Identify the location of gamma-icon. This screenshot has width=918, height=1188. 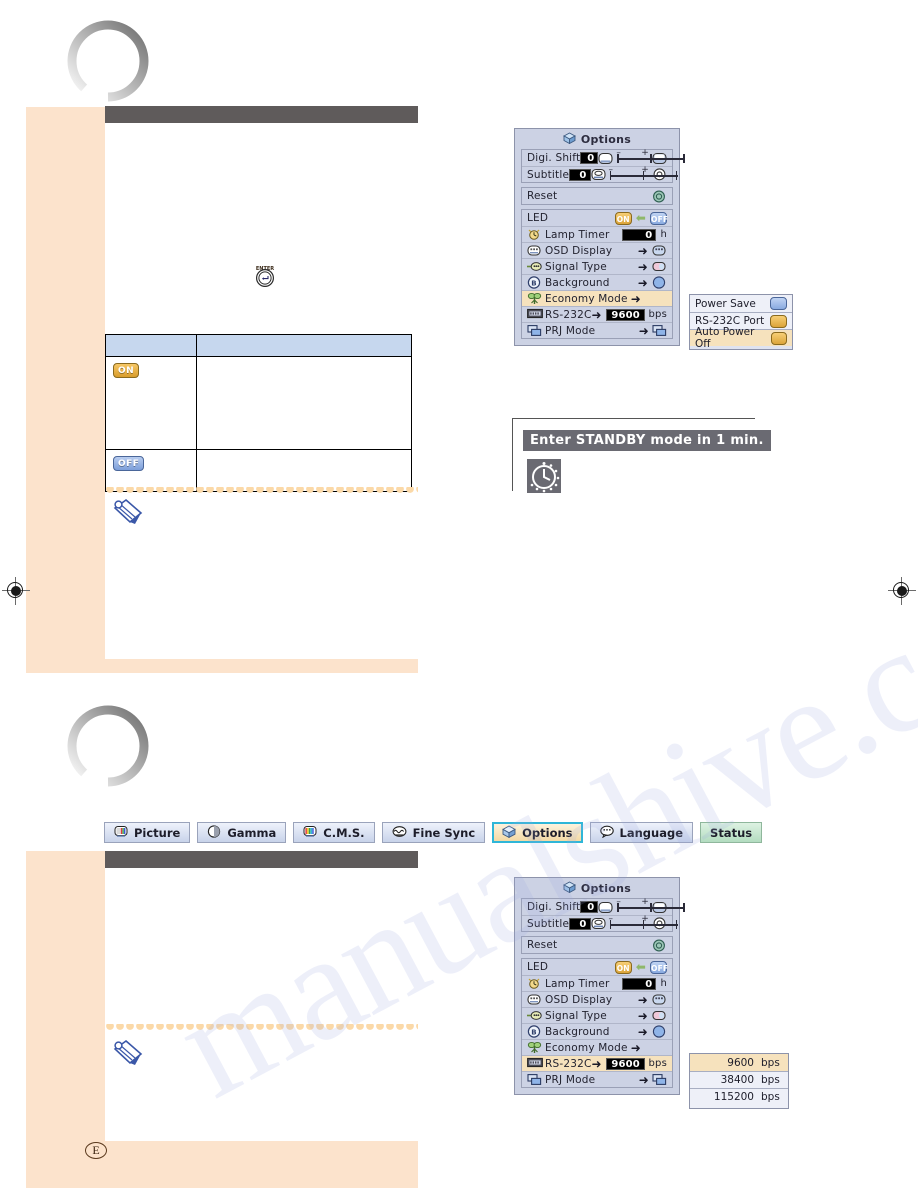
(214, 832).